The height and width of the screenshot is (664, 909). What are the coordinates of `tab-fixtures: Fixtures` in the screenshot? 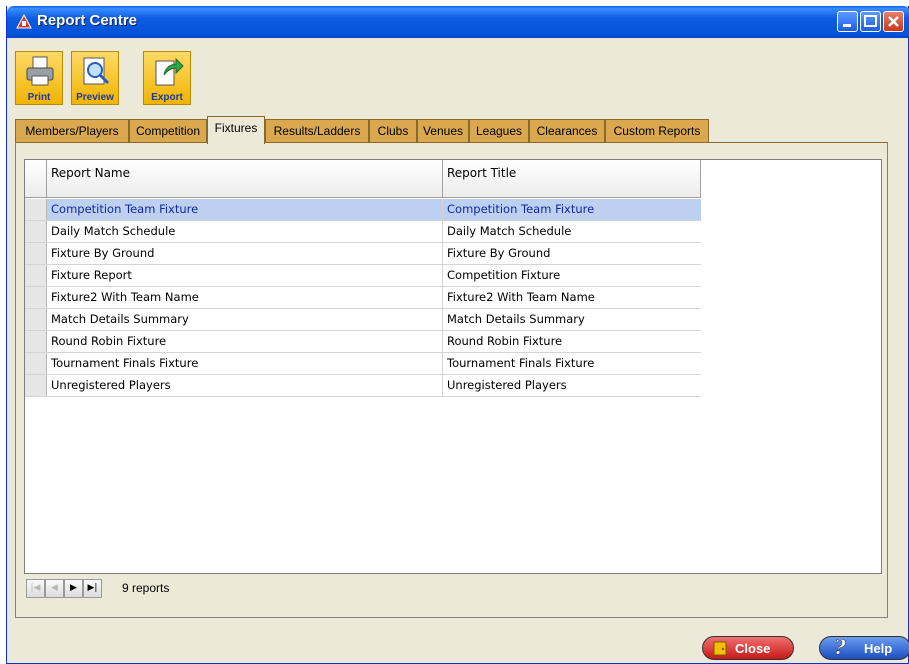 It's located at (236, 130).